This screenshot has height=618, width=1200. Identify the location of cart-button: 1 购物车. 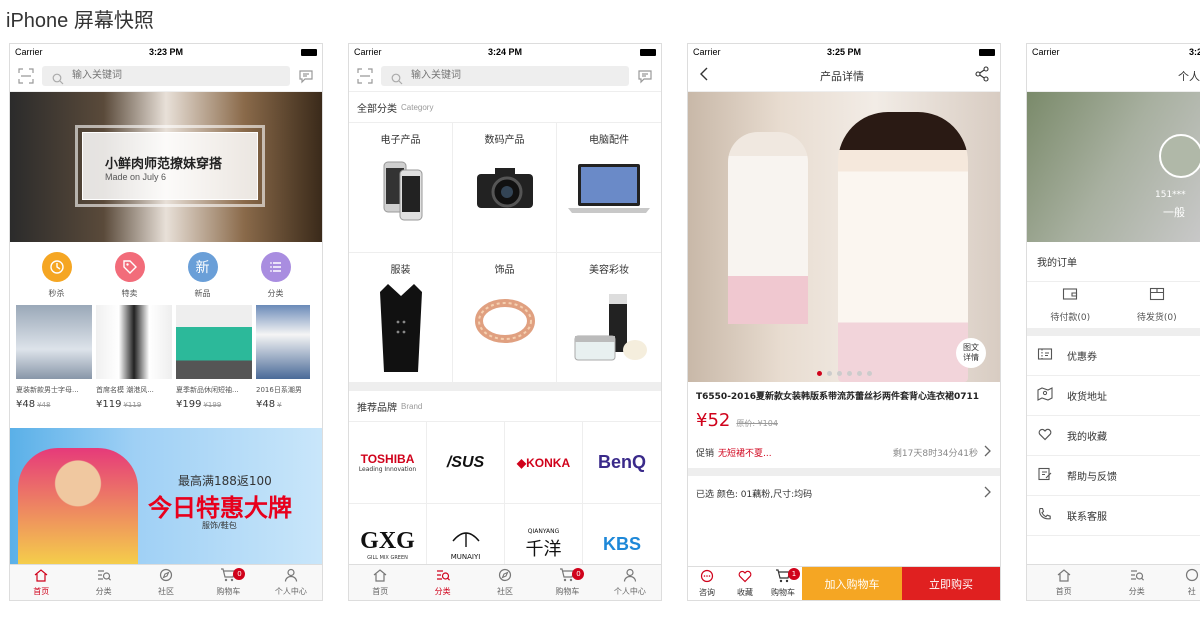
(783, 583).